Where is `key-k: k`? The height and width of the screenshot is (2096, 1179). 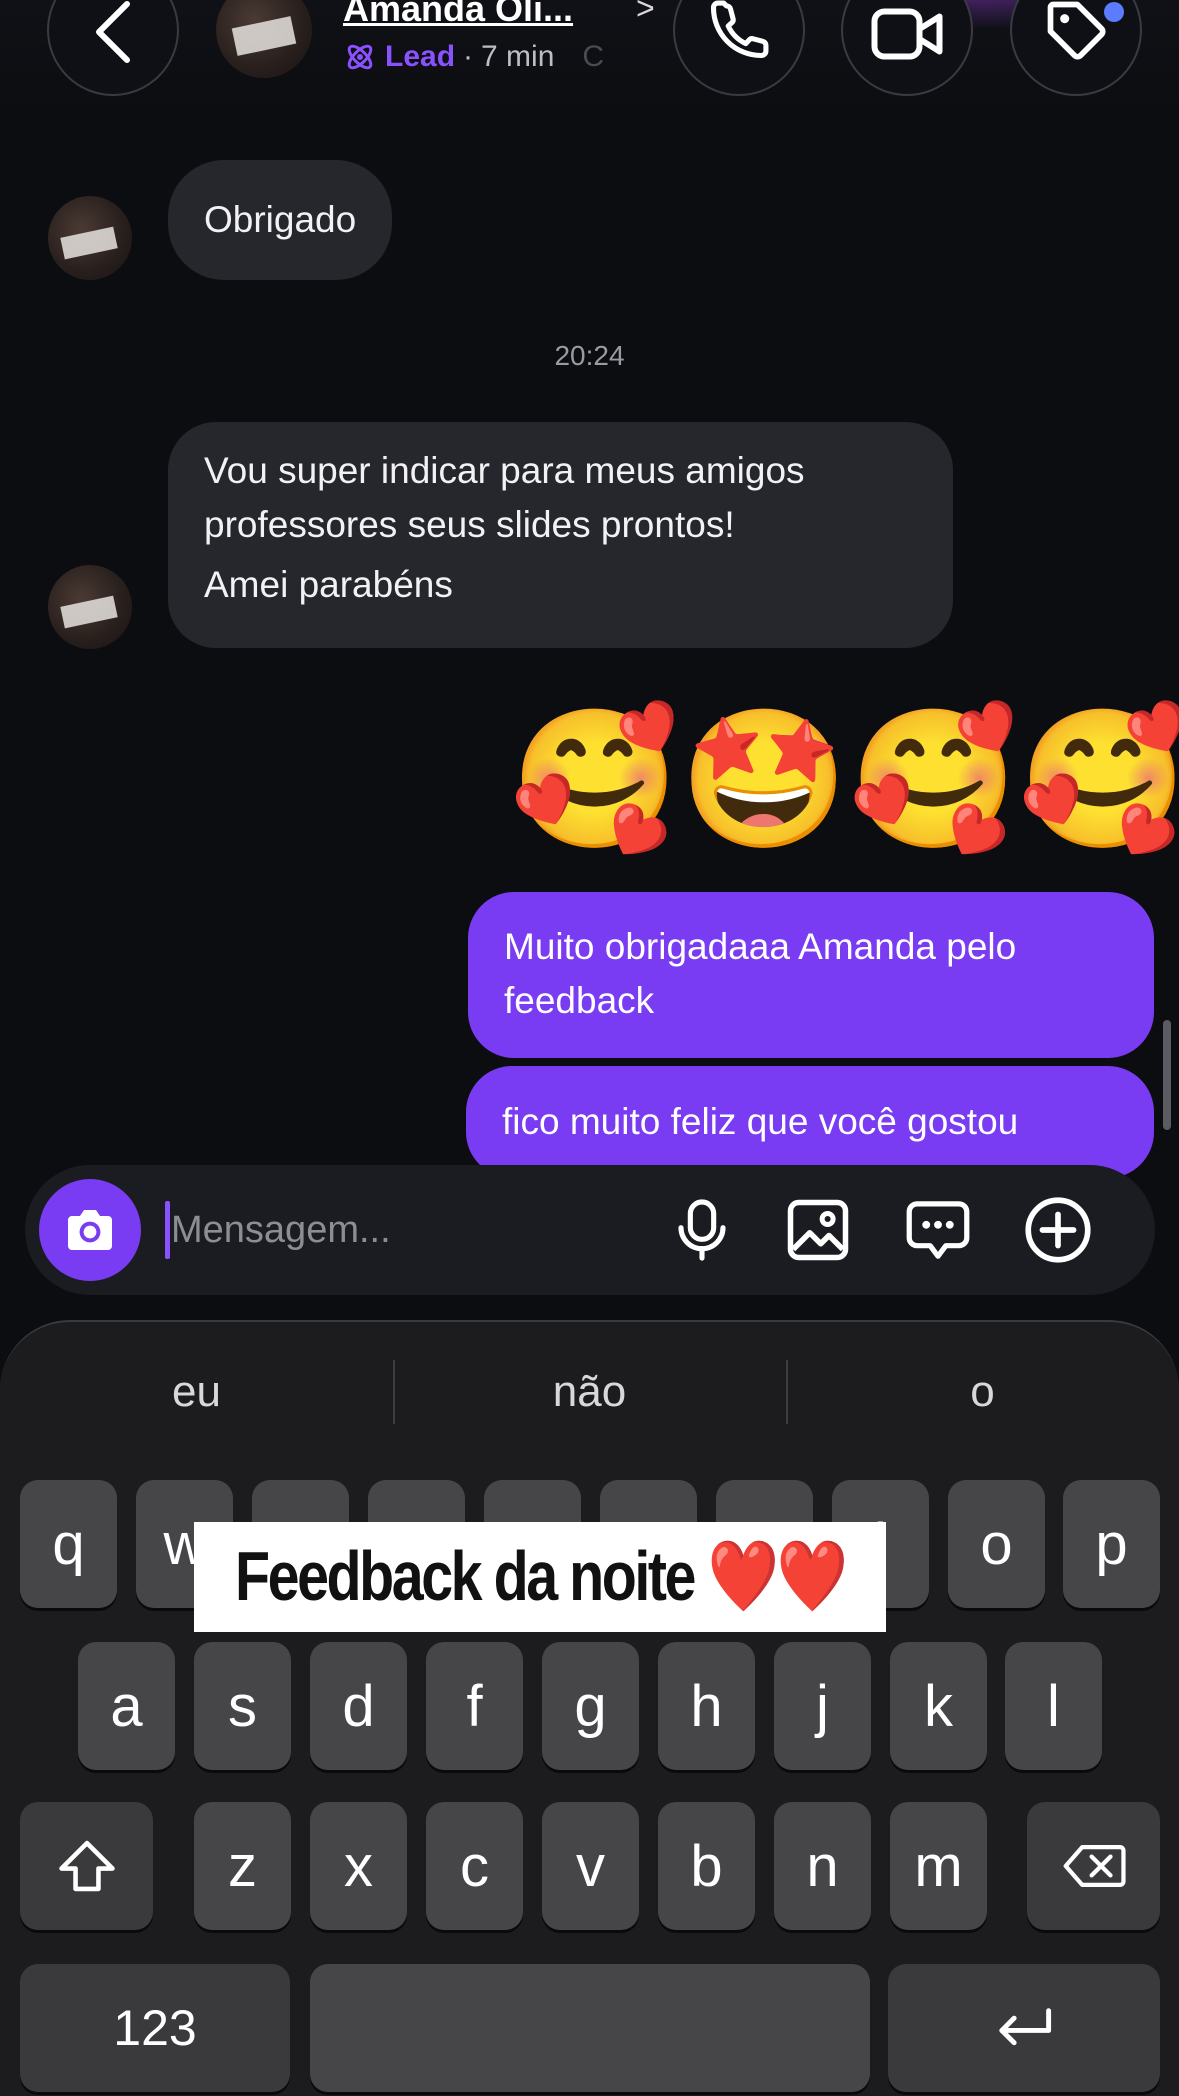 key-k: k is located at coordinates (938, 1706).